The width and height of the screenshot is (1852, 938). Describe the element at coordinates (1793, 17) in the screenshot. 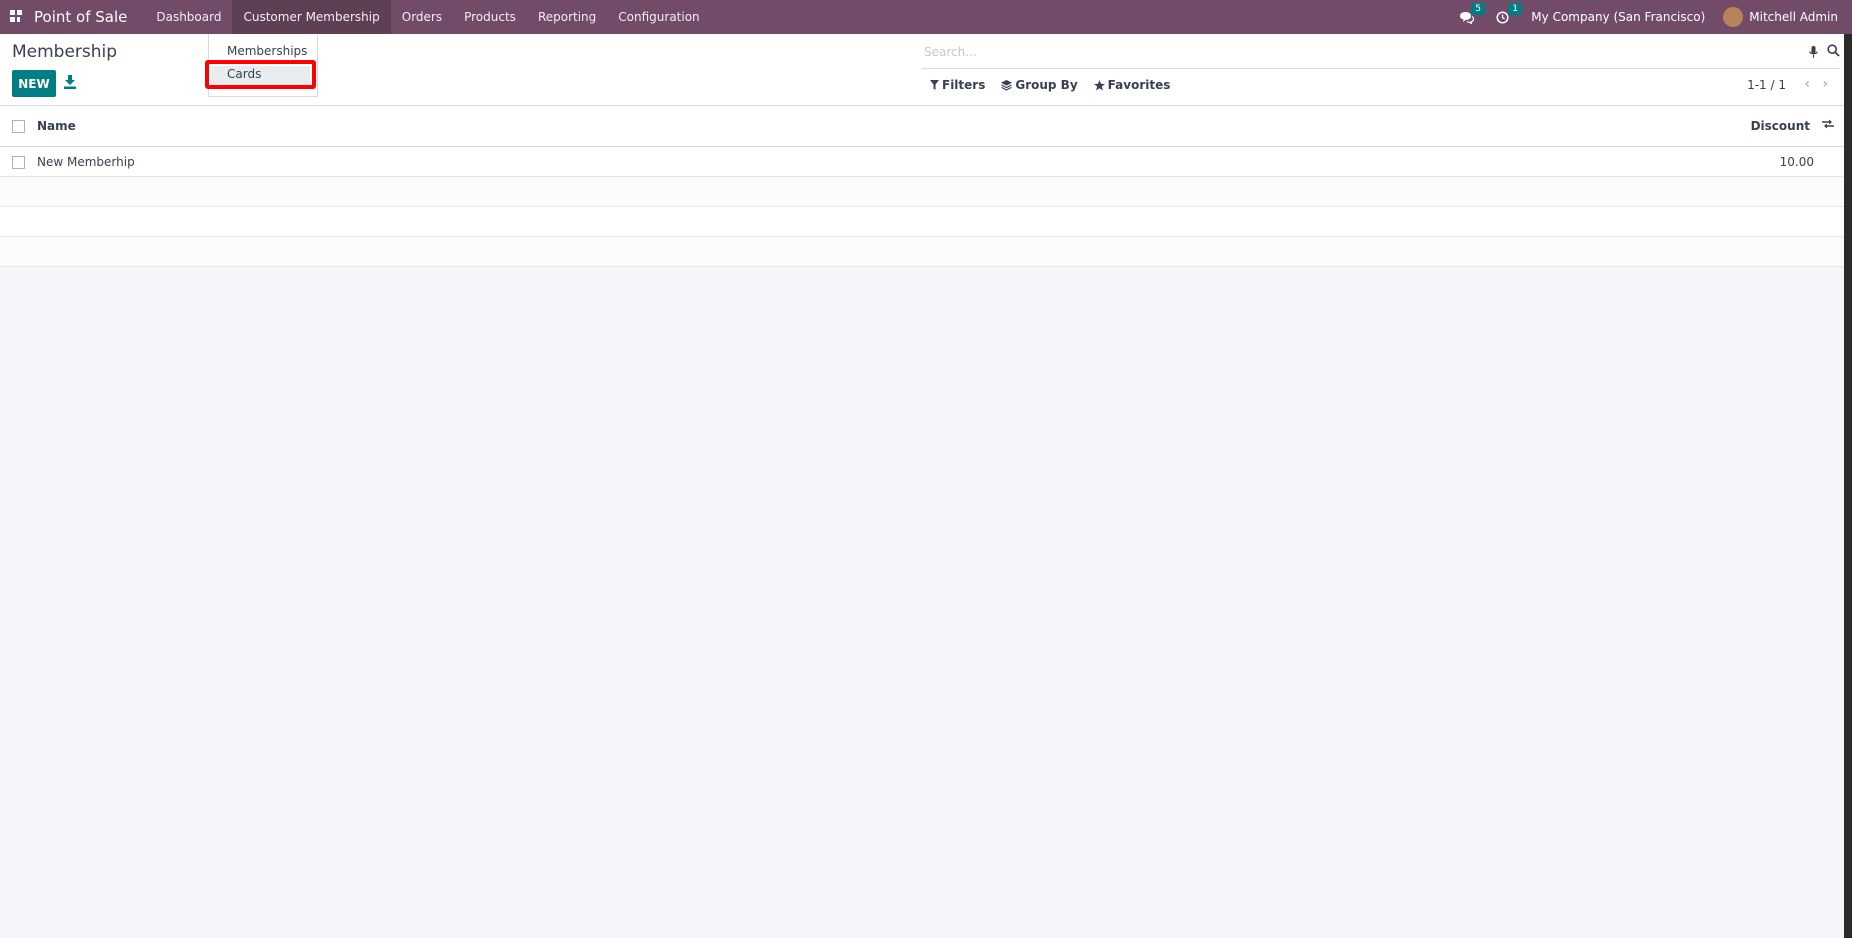

I see `user-menu: Mitchell Admin` at that location.